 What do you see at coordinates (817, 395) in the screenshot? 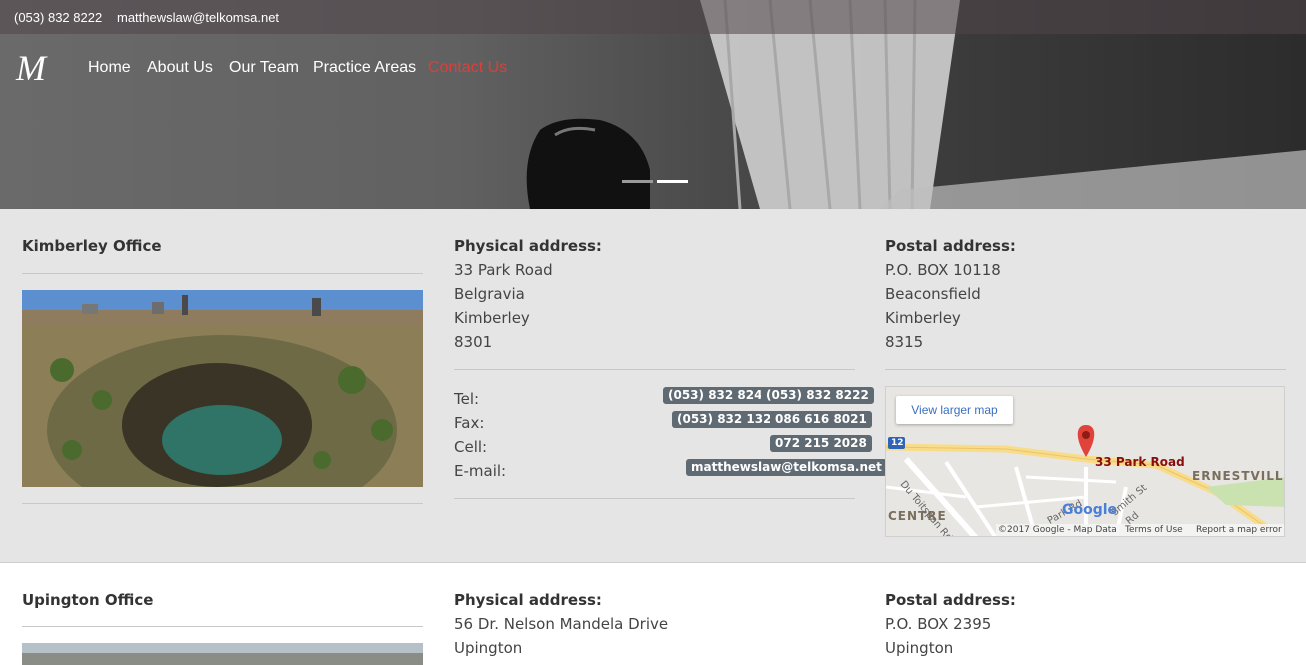
I see `tel-badge-2: (053) 832 8222` at bounding box center [817, 395].